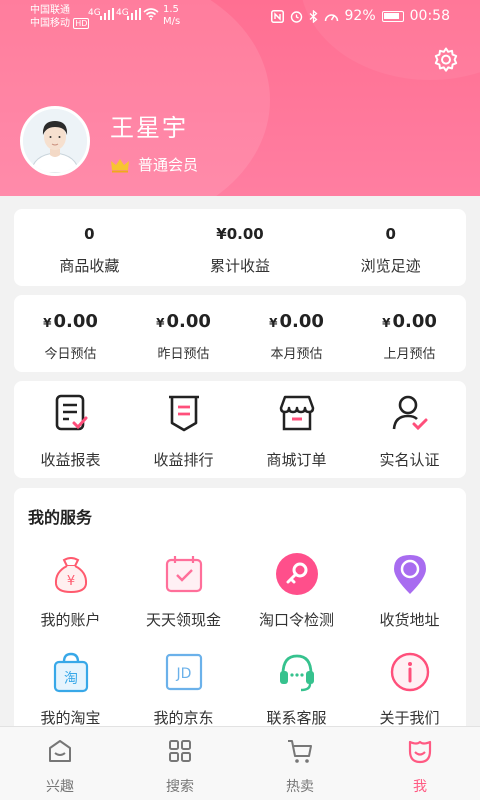  I want to click on service-label: 我的淘宝, so click(70, 718).